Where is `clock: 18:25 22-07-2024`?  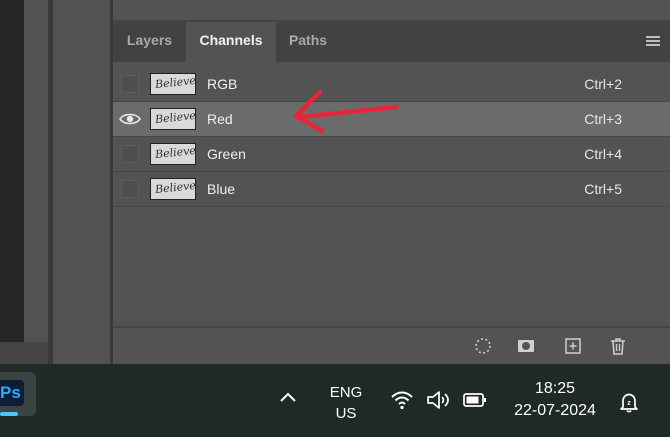
clock: 18:25 22-07-2024 is located at coordinates (555, 400).